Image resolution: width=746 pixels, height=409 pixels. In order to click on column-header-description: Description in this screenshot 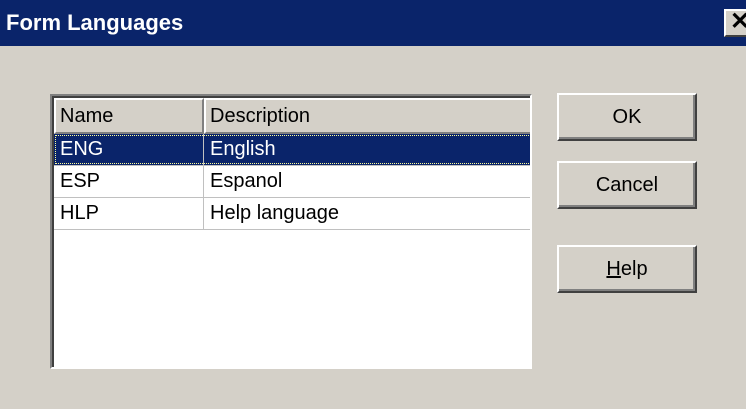, I will do `click(367, 116)`.